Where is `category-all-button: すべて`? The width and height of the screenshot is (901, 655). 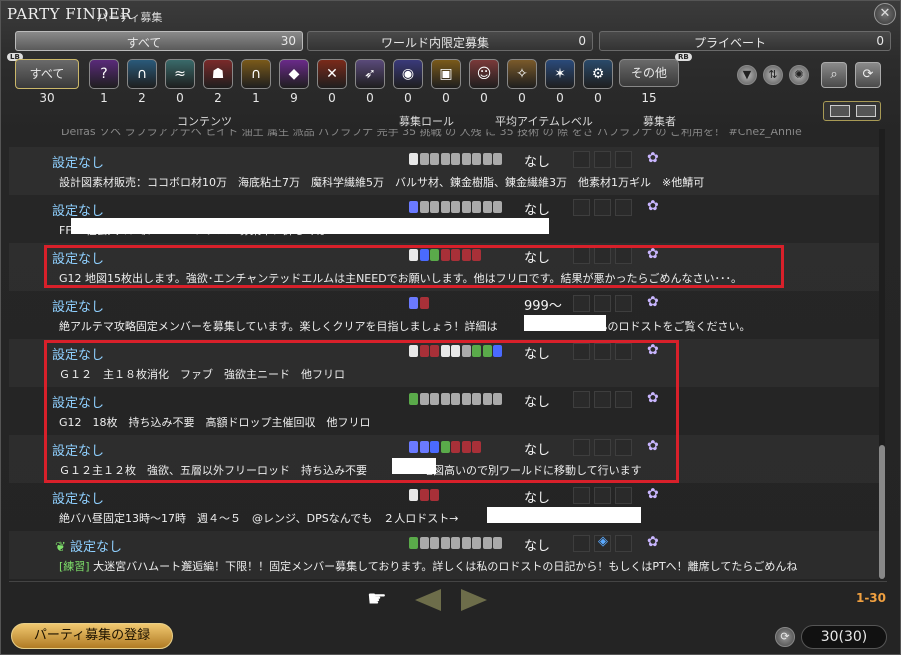
category-all-button: すべて is located at coordinates (47, 74).